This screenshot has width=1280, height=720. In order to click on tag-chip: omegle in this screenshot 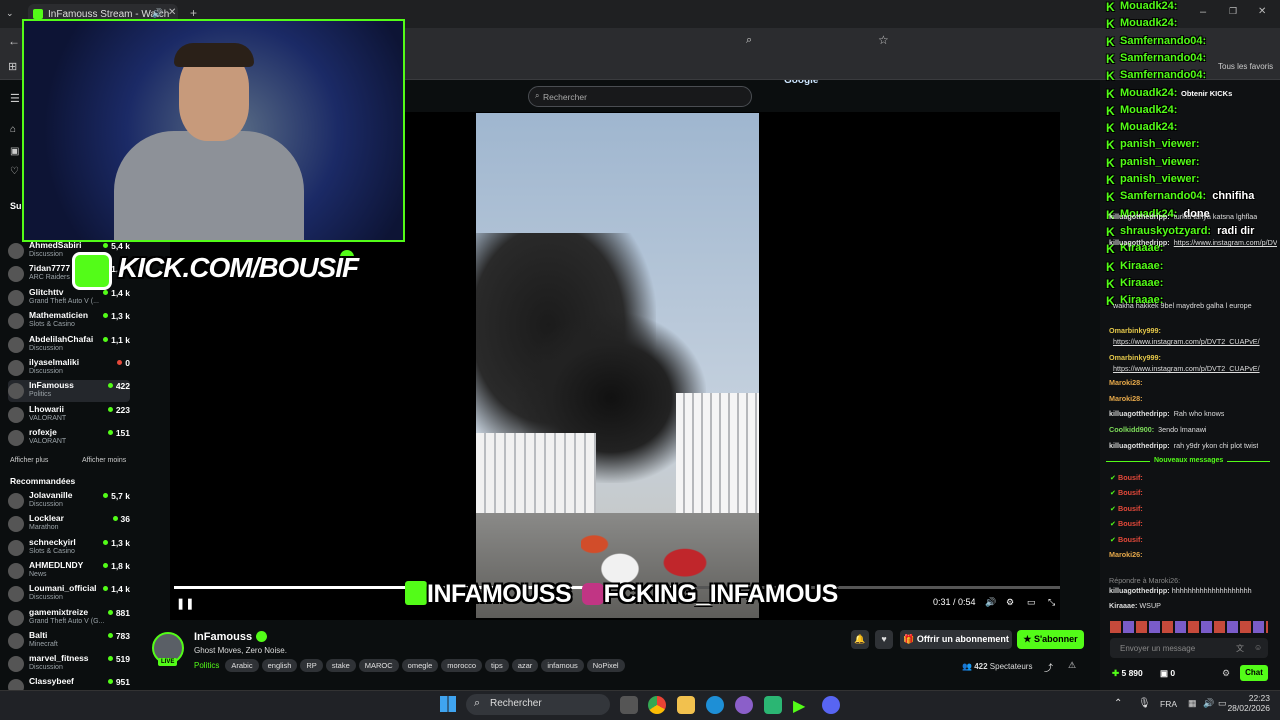, I will do `click(420, 665)`.